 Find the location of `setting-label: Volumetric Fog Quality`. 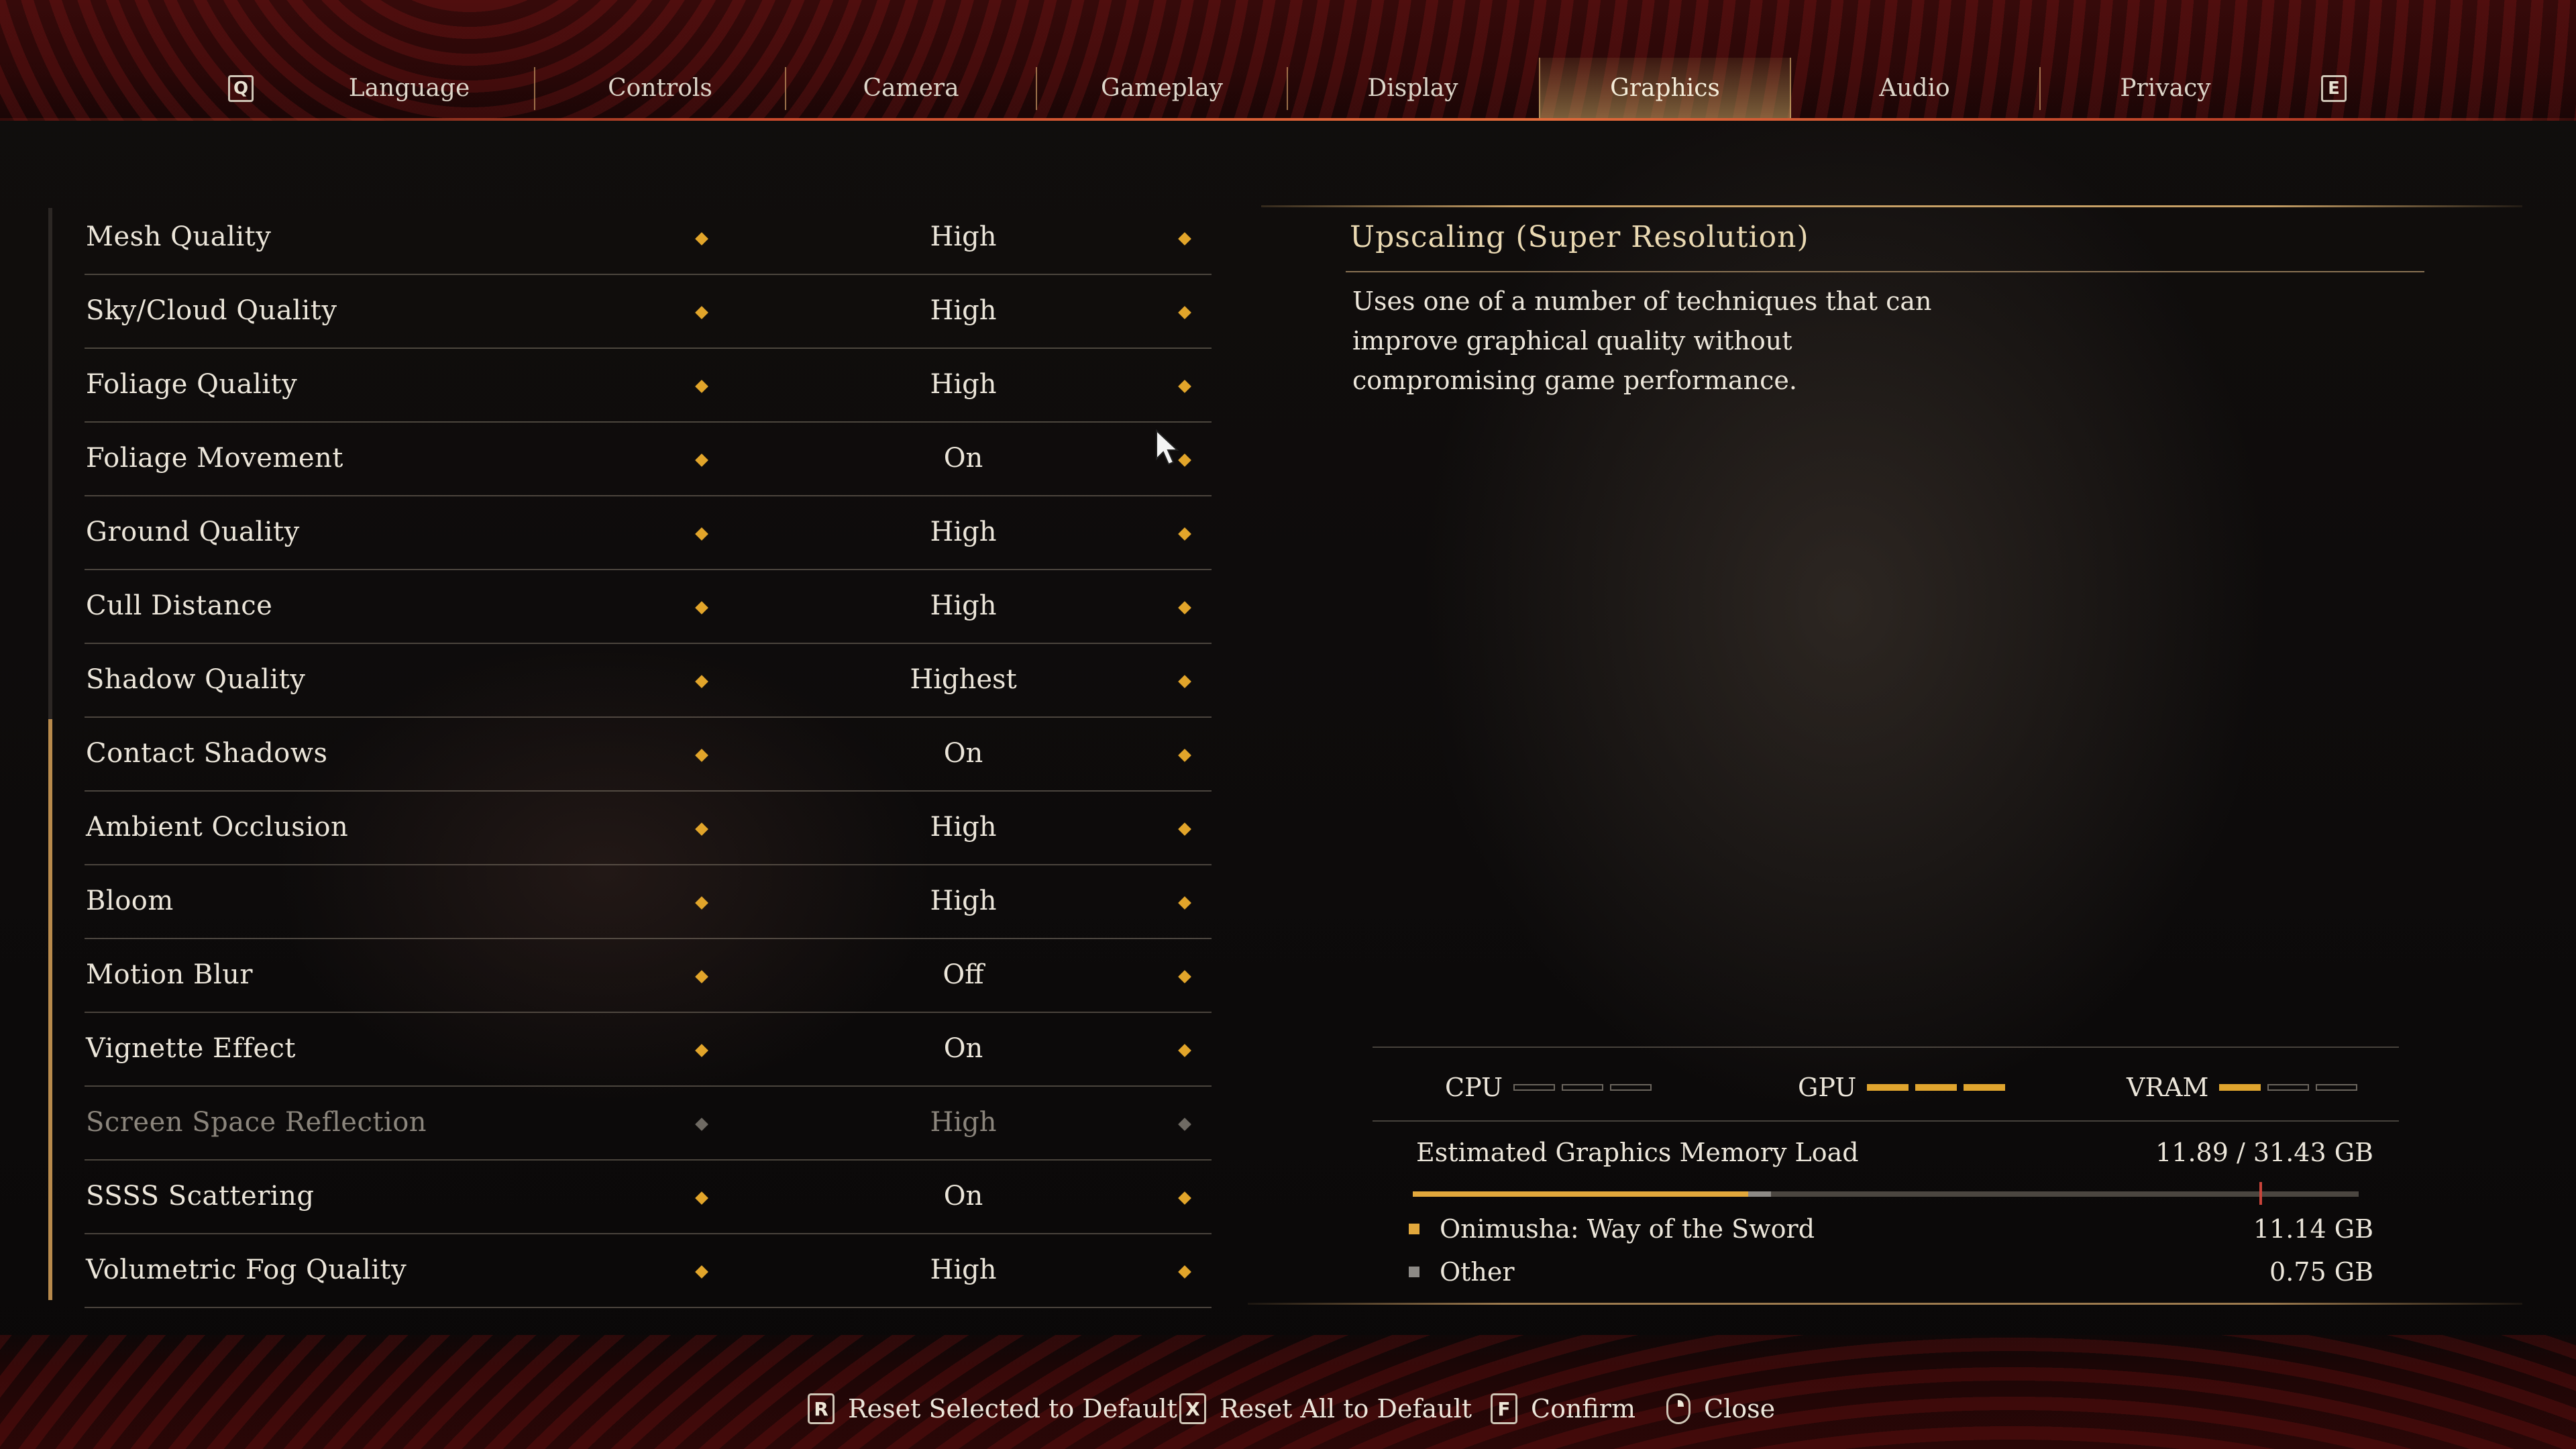

setting-label: Volumetric Fog Quality is located at coordinates (246, 1269).